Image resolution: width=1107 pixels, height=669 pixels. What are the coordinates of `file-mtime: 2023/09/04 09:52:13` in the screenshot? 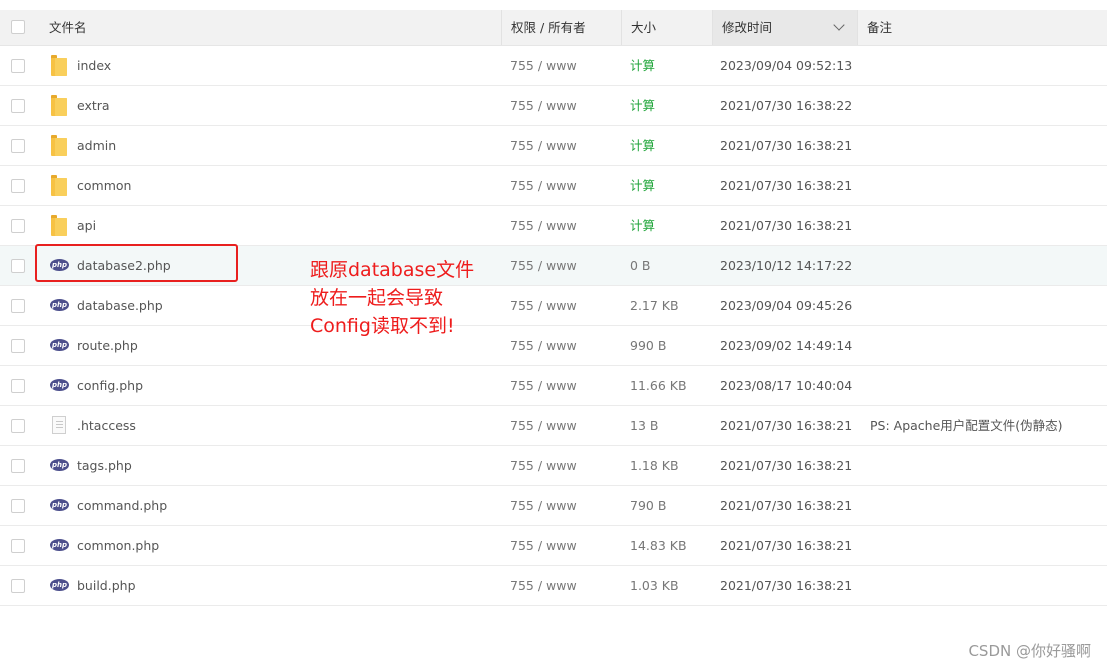 It's located at (786, 65).